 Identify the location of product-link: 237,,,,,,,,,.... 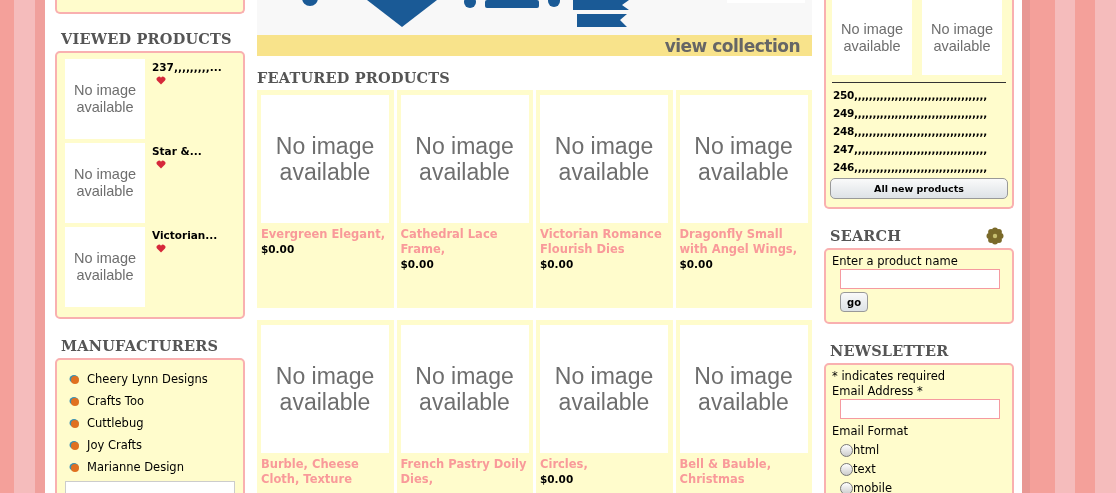
(187, 67).